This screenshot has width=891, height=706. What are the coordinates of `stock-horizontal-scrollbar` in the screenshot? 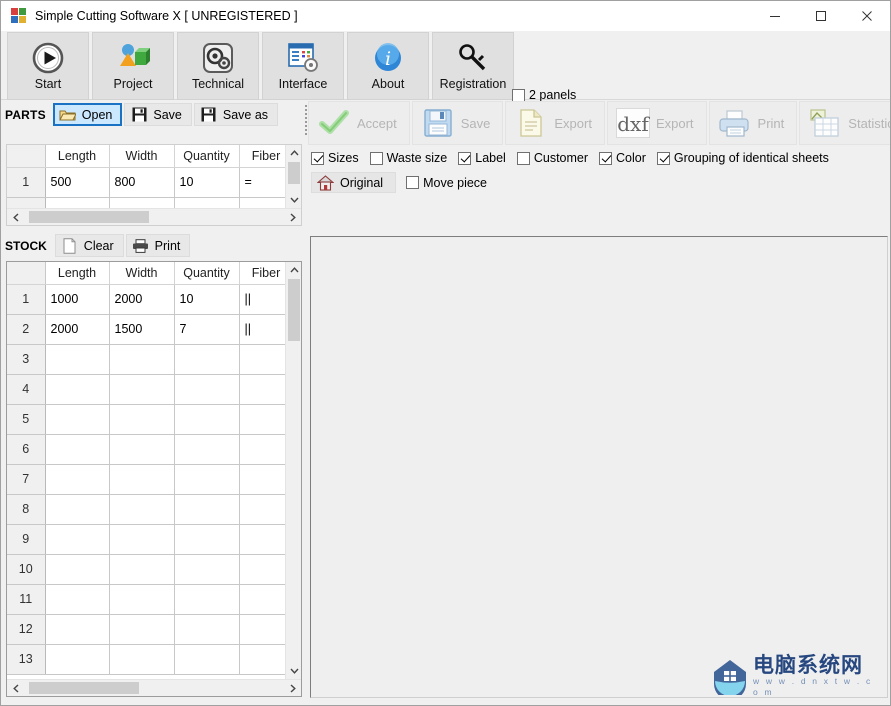 It's located at (154, 687).